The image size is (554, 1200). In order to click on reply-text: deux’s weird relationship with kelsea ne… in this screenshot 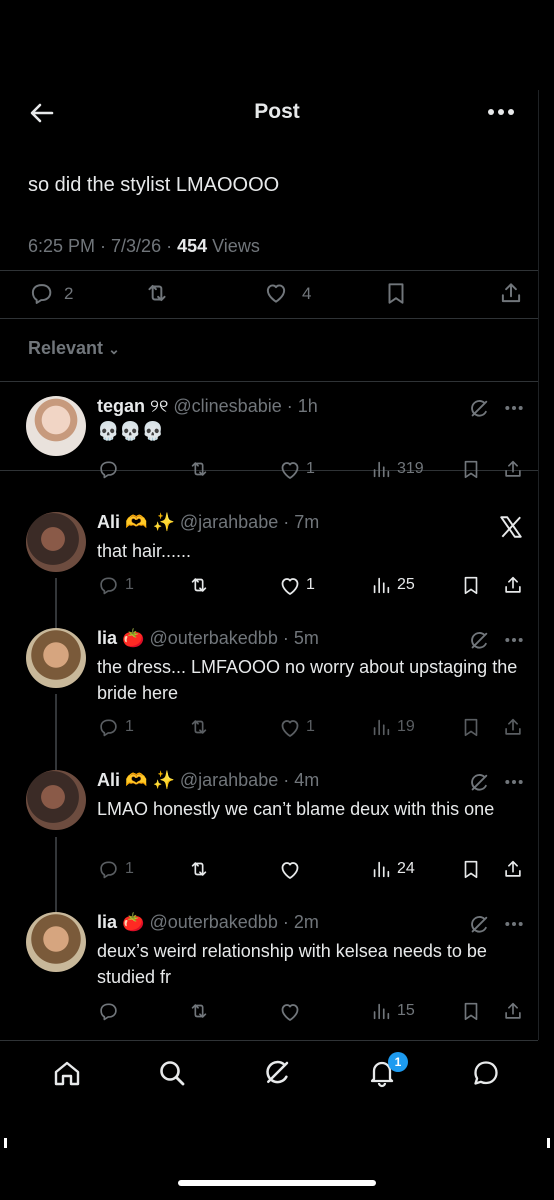, I will do `click(292, 964)`.